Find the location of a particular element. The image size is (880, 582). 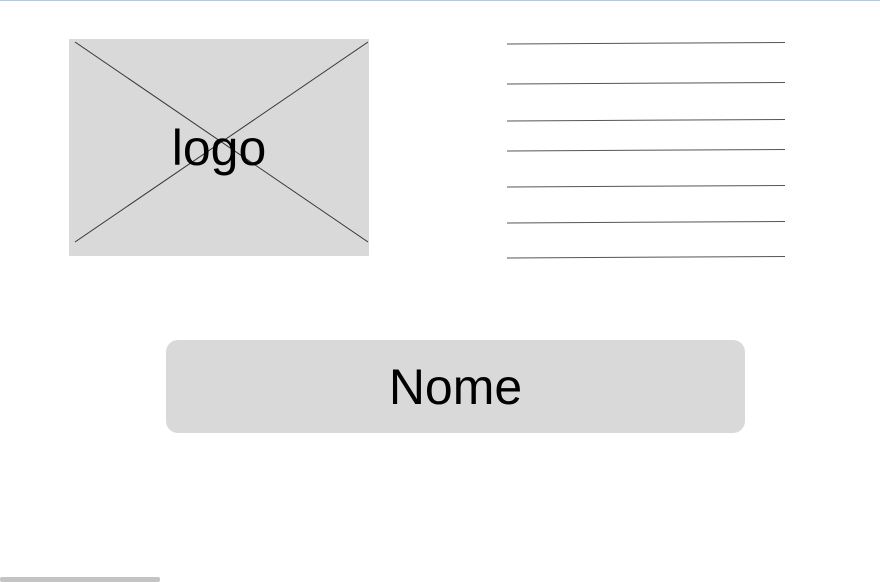

horizontal-scrollbar is located at coordinates (80, 579).